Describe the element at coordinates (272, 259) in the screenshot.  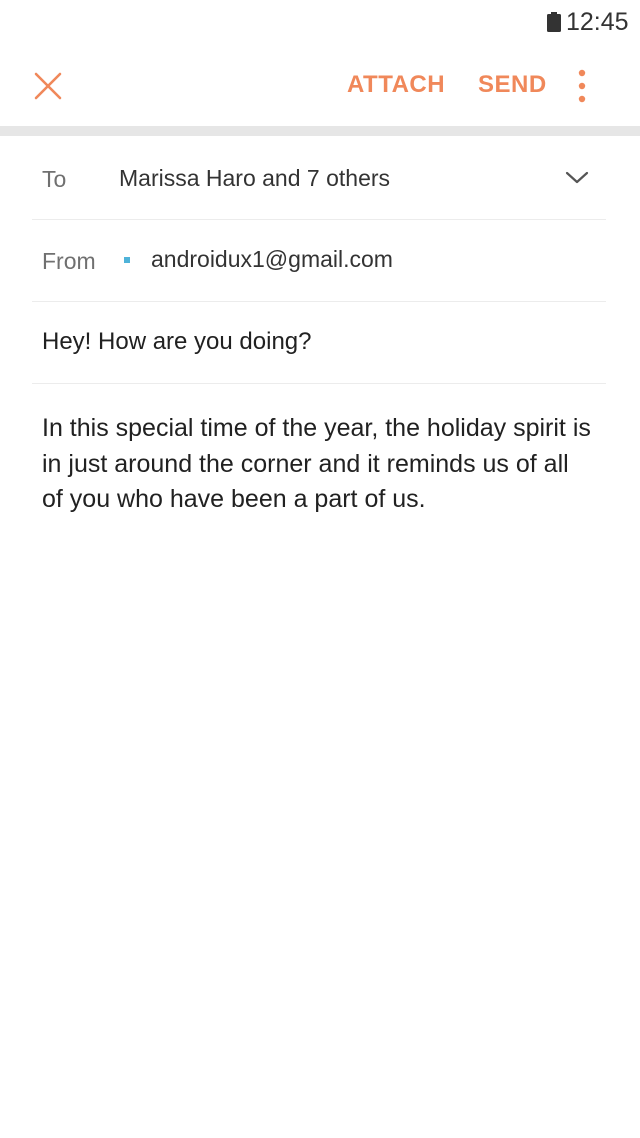
I see `from-account: androidux1@gmail.com` at that location.